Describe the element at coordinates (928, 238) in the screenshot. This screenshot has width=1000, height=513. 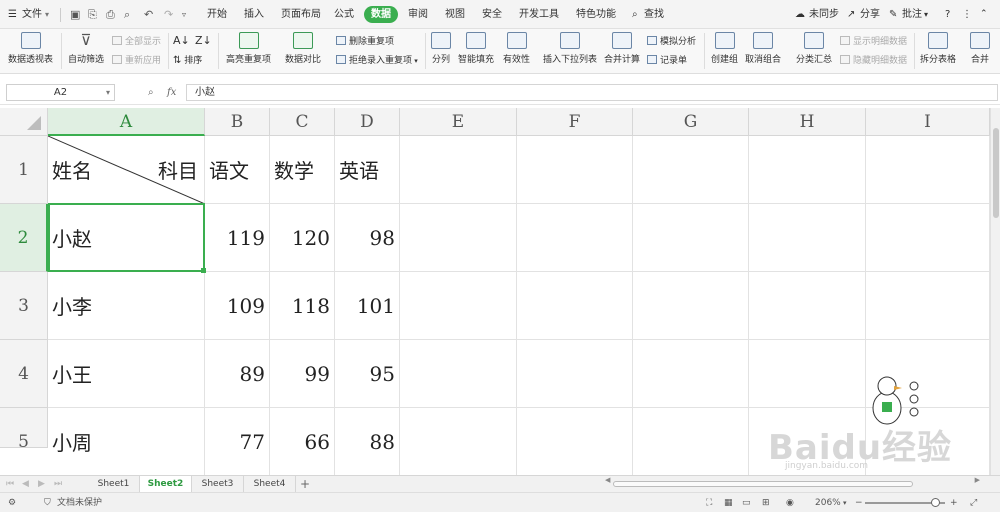
I see `cell-i2` at that location.